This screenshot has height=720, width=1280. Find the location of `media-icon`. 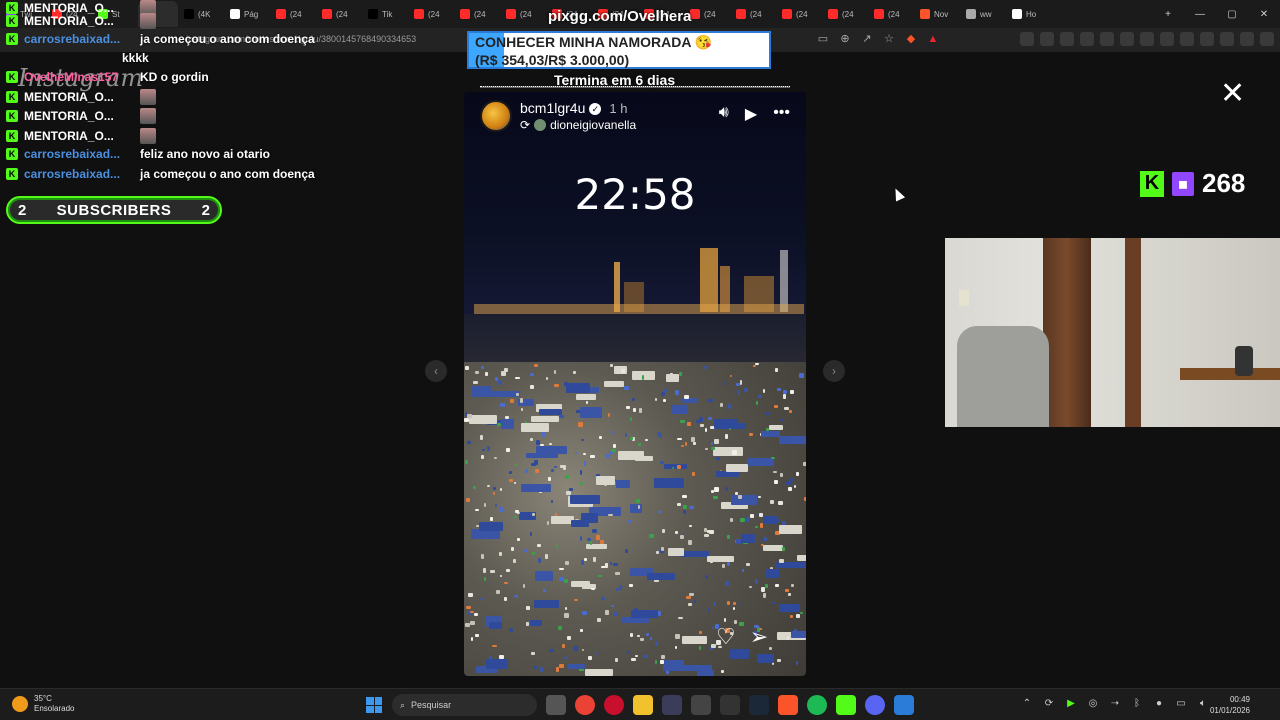

media-icon is located at coordinates (1167, 39).